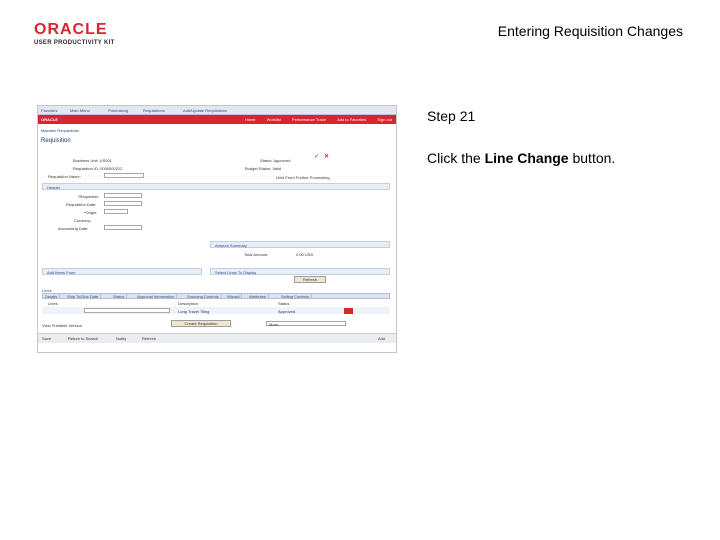  What do you see at coordinates (203, 296) in the screenshot?
I see `tab-sourcing: Sourcing Controls` at bounding box center [203, 296].